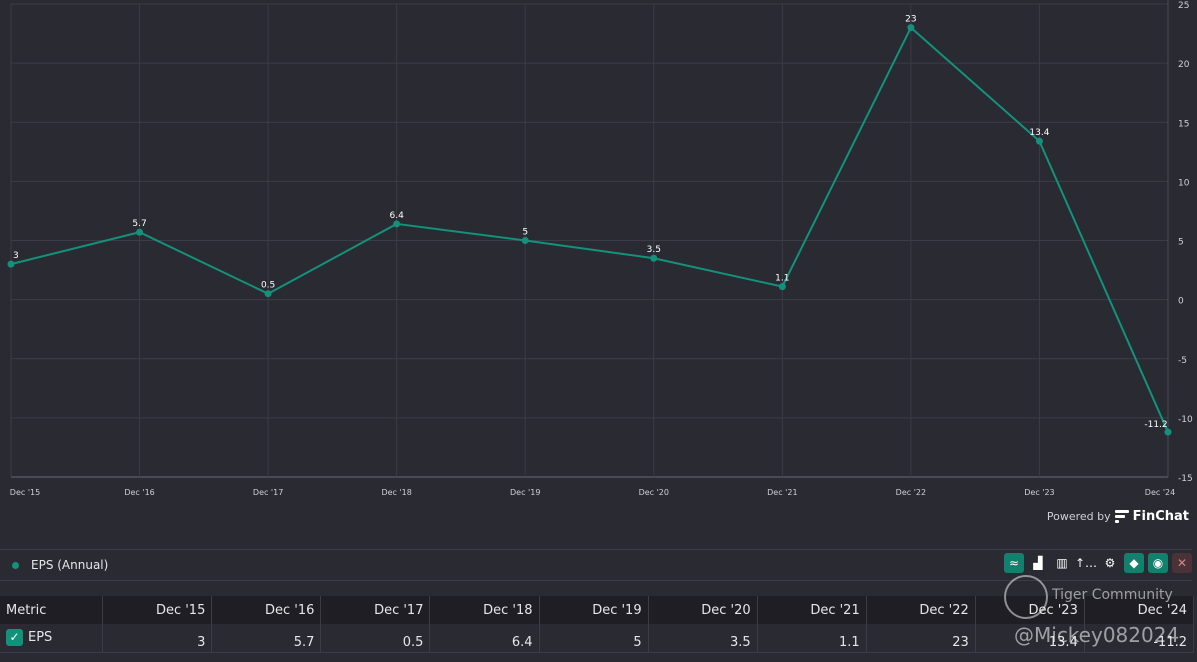 This screenshot has height=662, width=1197. Describe the element at coordinates (157, 638) in the screenshot. I see `value-cell: 3` at that location.